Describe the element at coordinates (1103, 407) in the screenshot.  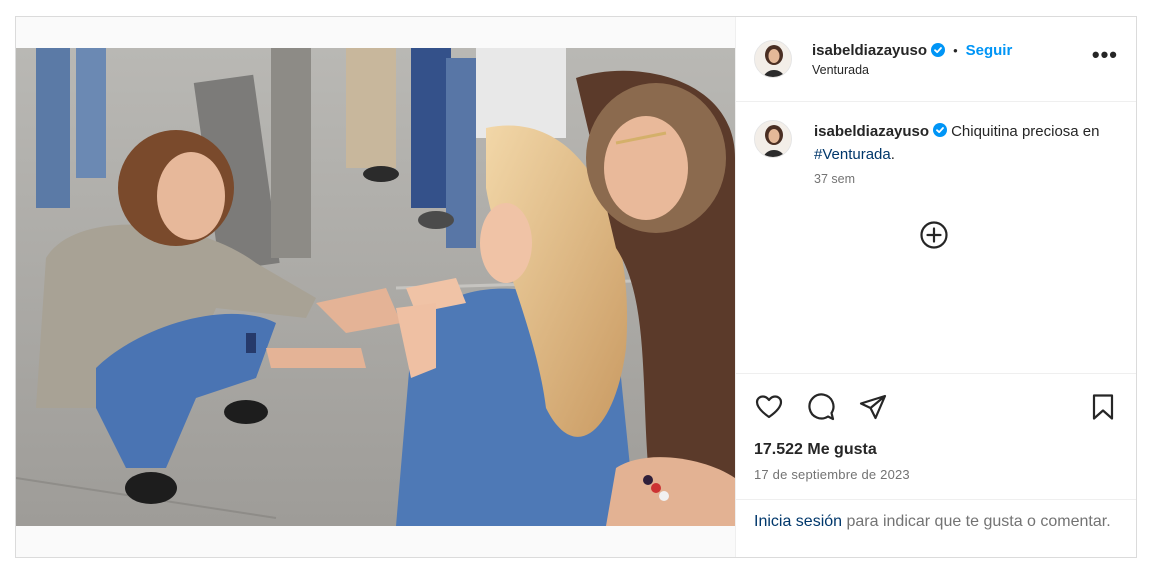
I see `bookmark-icon` at that location.